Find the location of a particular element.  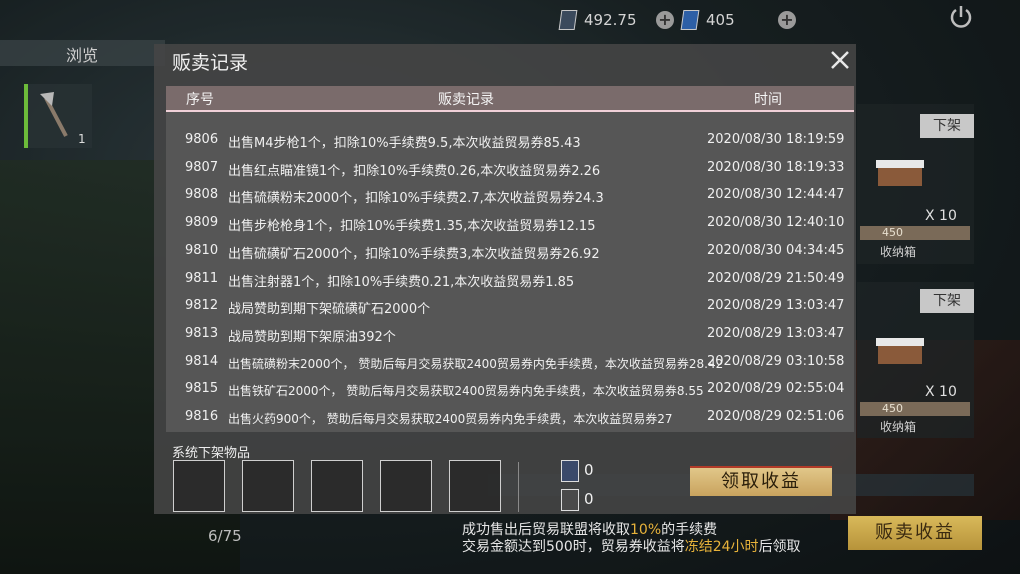

ticket2-value: 0 is located at coordinates (589, 499).